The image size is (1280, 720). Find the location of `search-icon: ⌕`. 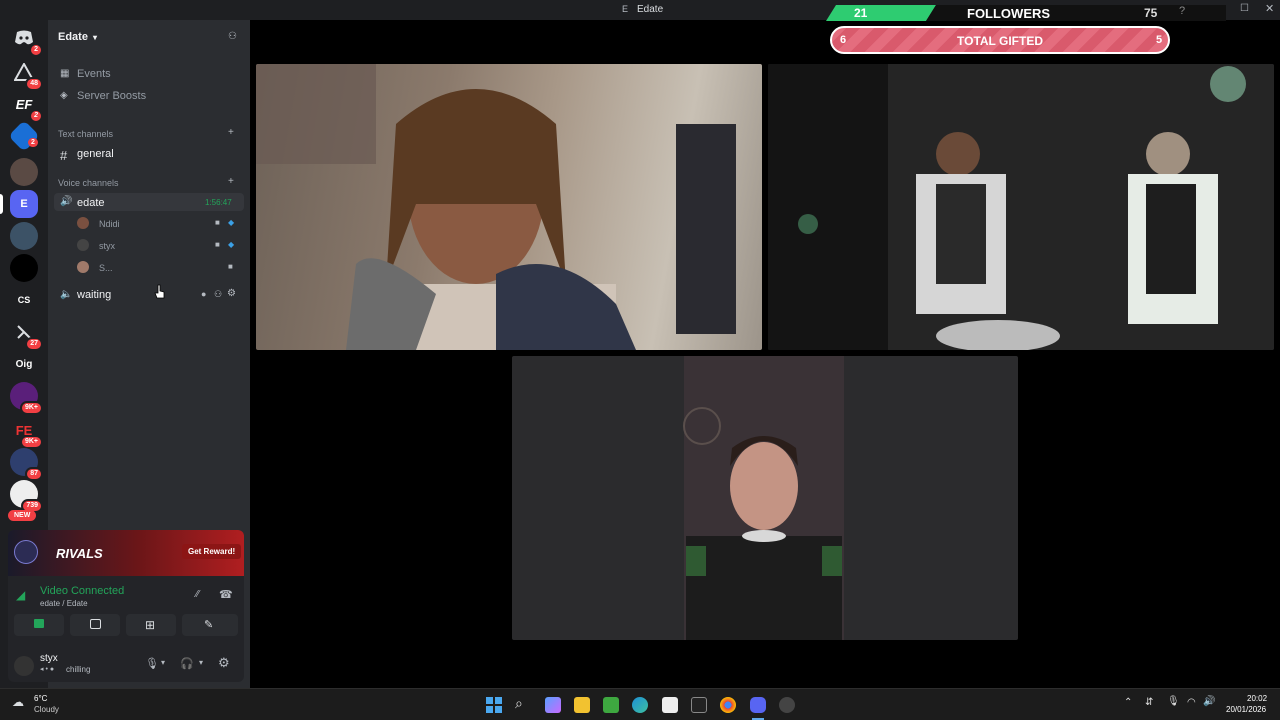

search-icon: ⌕ is located at coordinates (519, 703).